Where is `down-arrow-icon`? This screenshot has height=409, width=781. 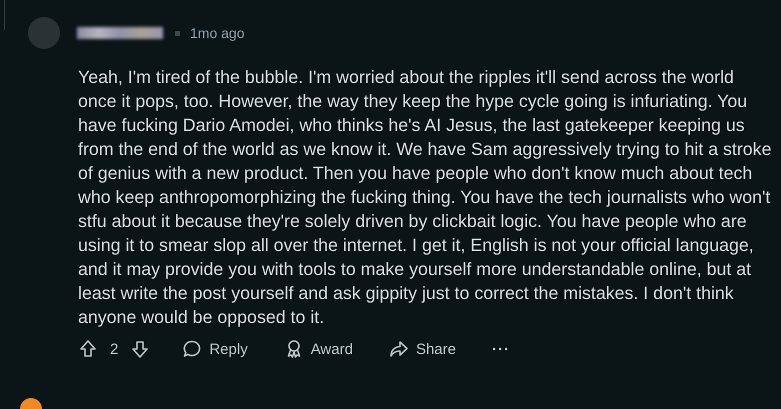
down-arrow-icon is located at coordinates (140, 349).